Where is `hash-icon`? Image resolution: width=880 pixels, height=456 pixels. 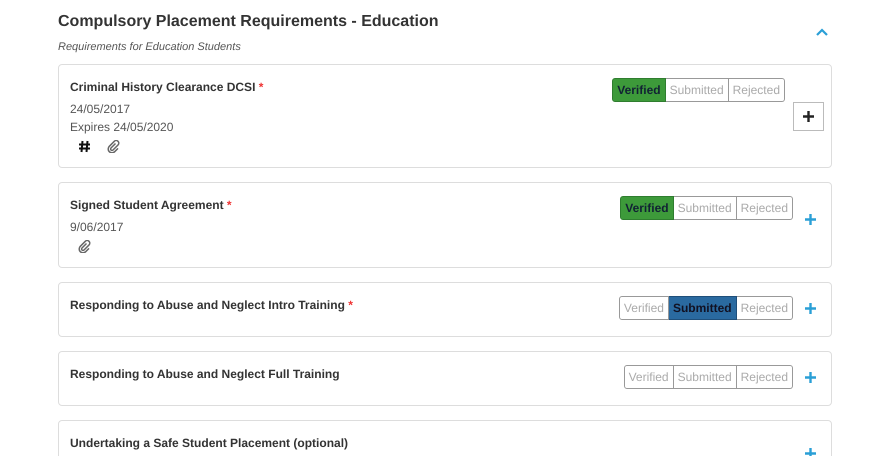
hash-icon is located at coordinates (84, 146).